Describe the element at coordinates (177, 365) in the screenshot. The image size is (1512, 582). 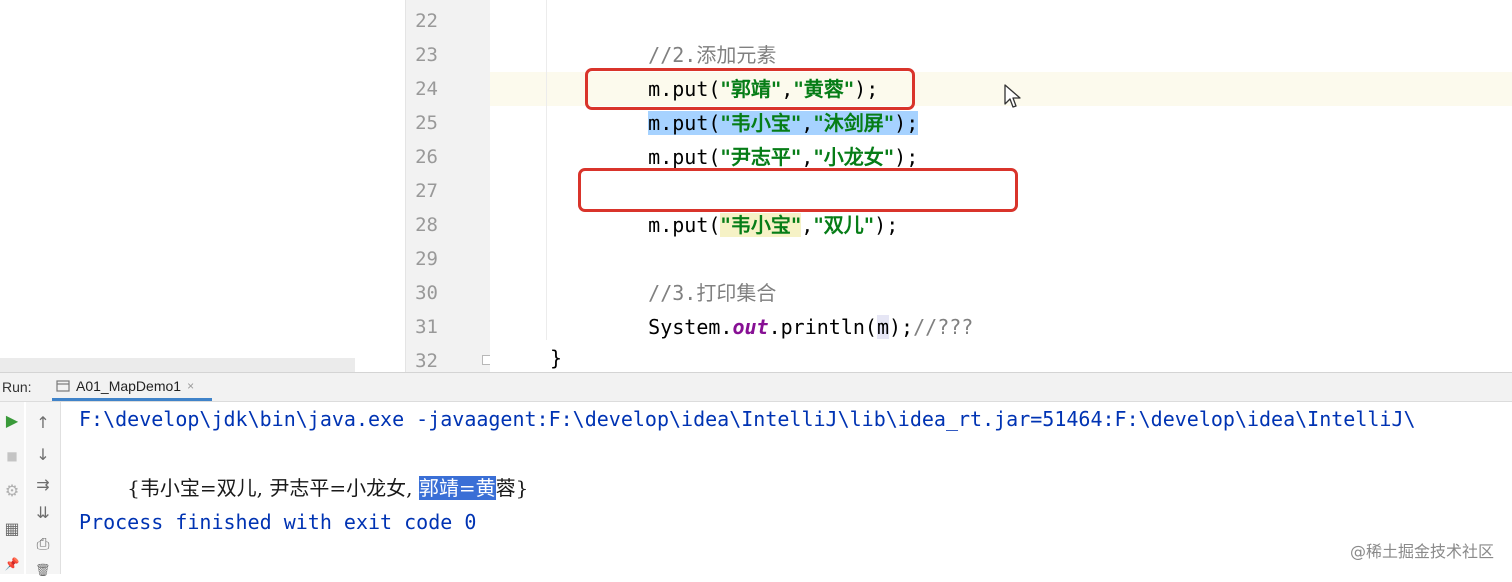
I see `horizontal-scrollbar` at that location.